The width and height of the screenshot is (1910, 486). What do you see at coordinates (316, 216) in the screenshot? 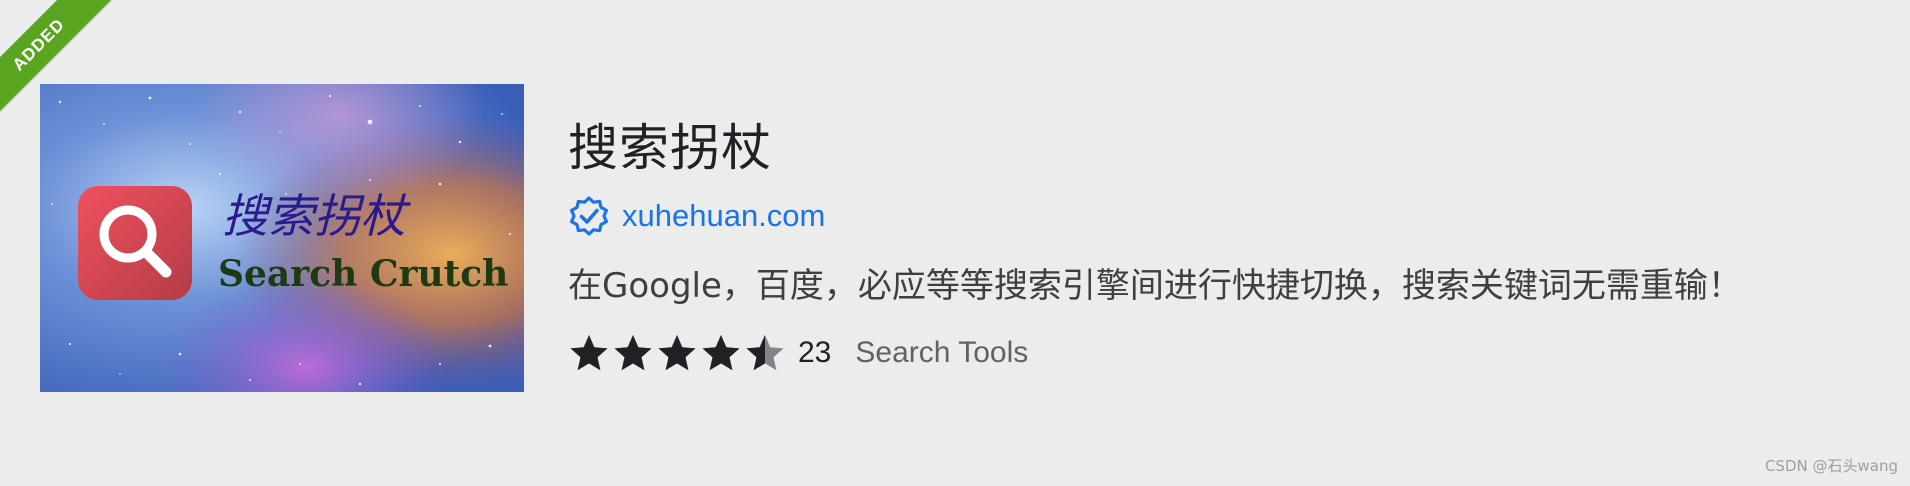
I see `image-title-cn: 搜索拐杖` at bounding box center [316, 216].